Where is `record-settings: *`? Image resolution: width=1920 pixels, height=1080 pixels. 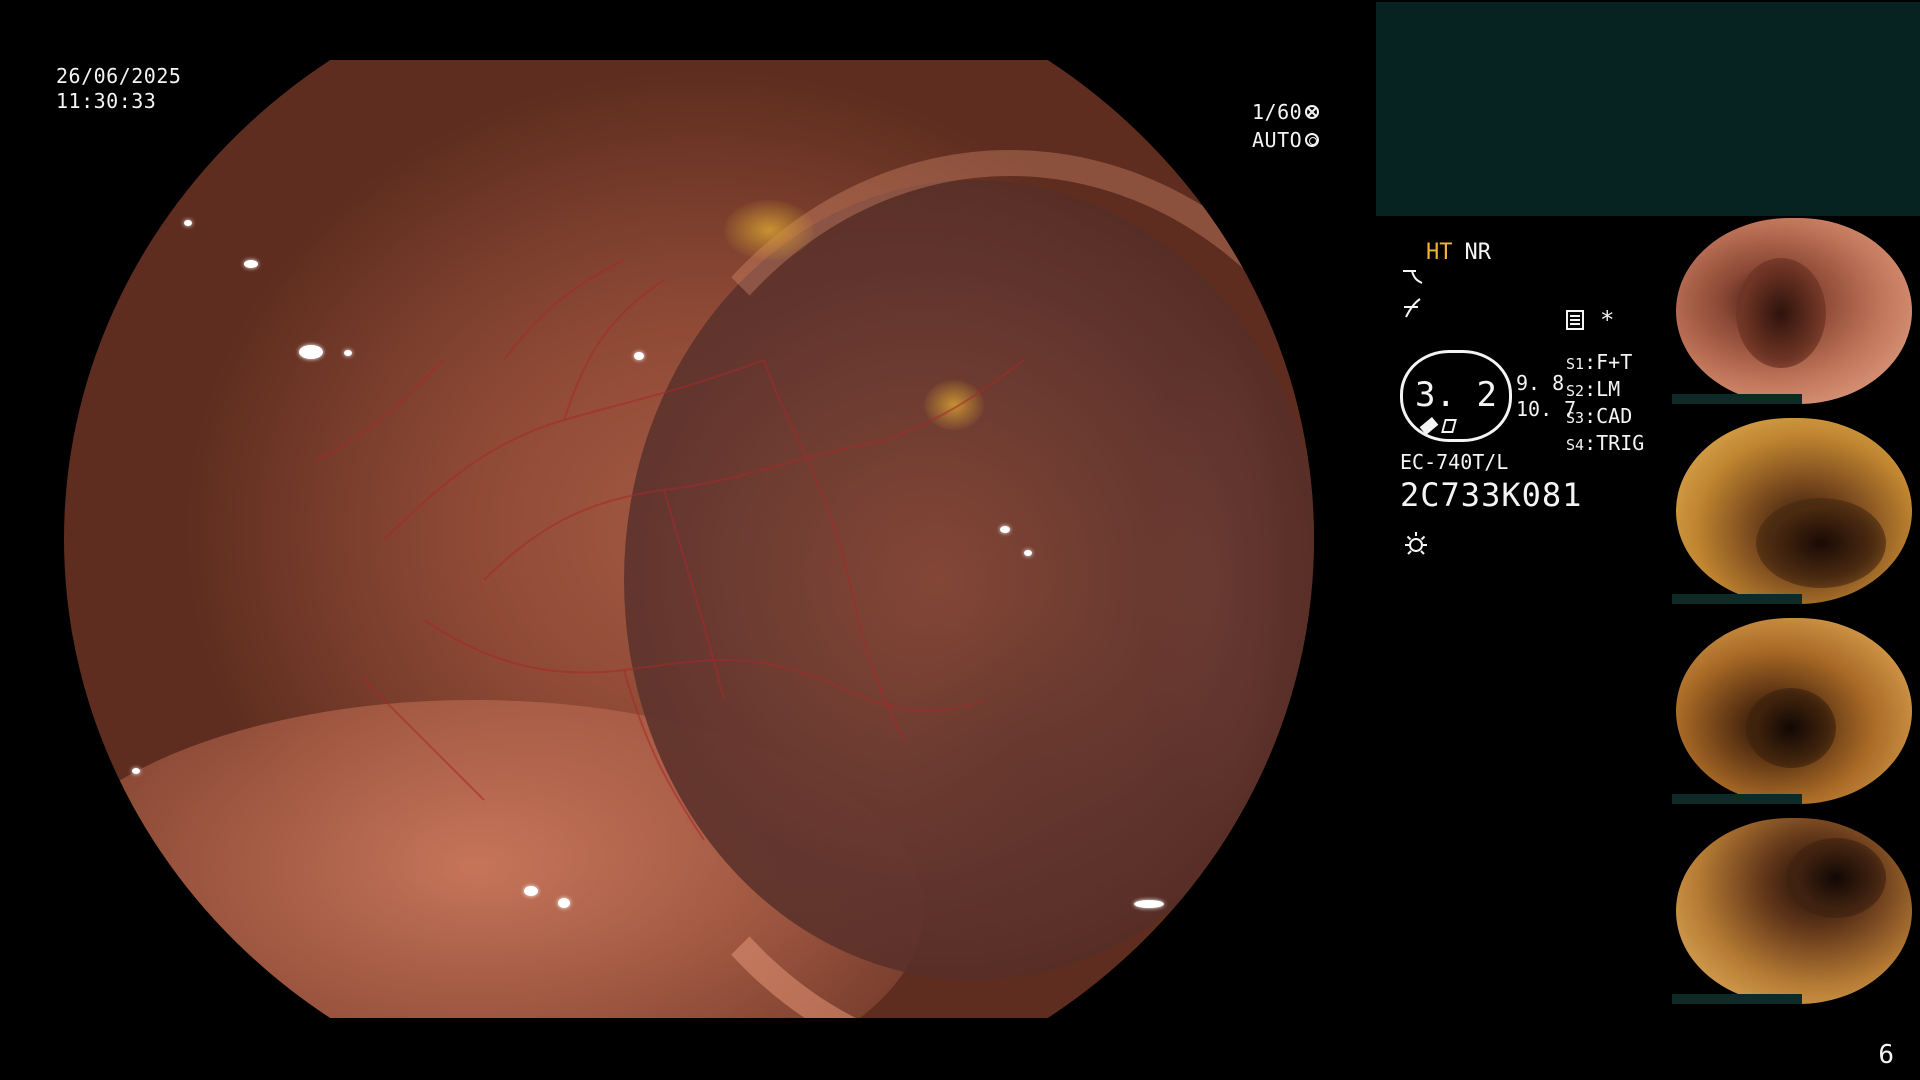 record-settings: * is located at coordinates (1590, 320).